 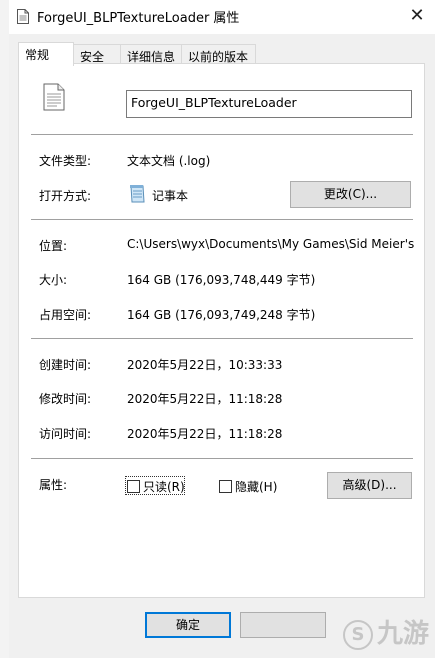 I want to click on close-button: ✕, so click(x=417, y=16).